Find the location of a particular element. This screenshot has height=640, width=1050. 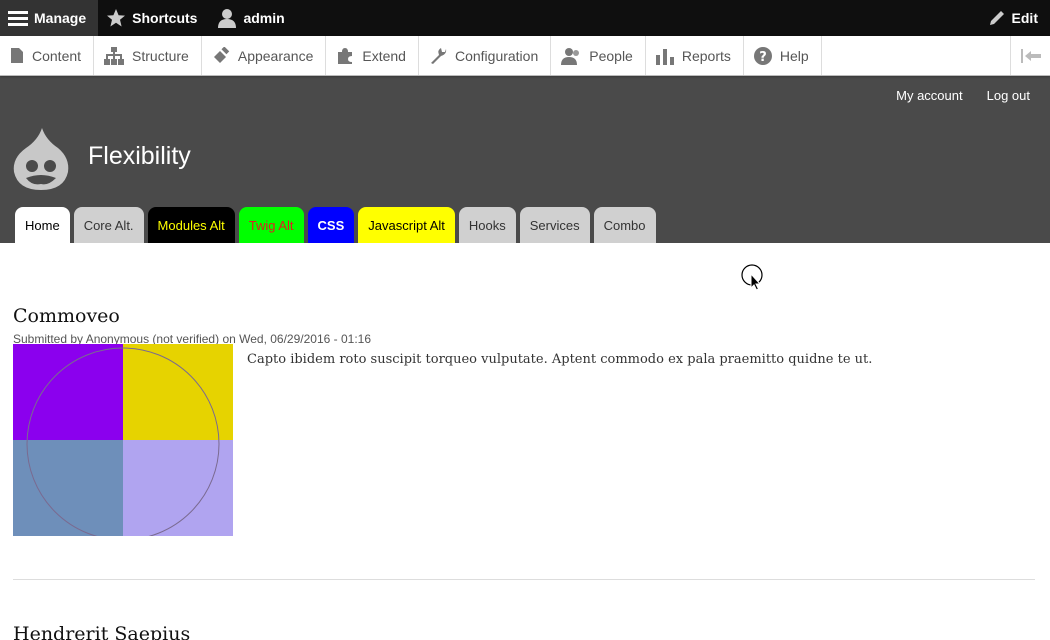

orientation-toggle-button is located at coordinates (1030, 55).